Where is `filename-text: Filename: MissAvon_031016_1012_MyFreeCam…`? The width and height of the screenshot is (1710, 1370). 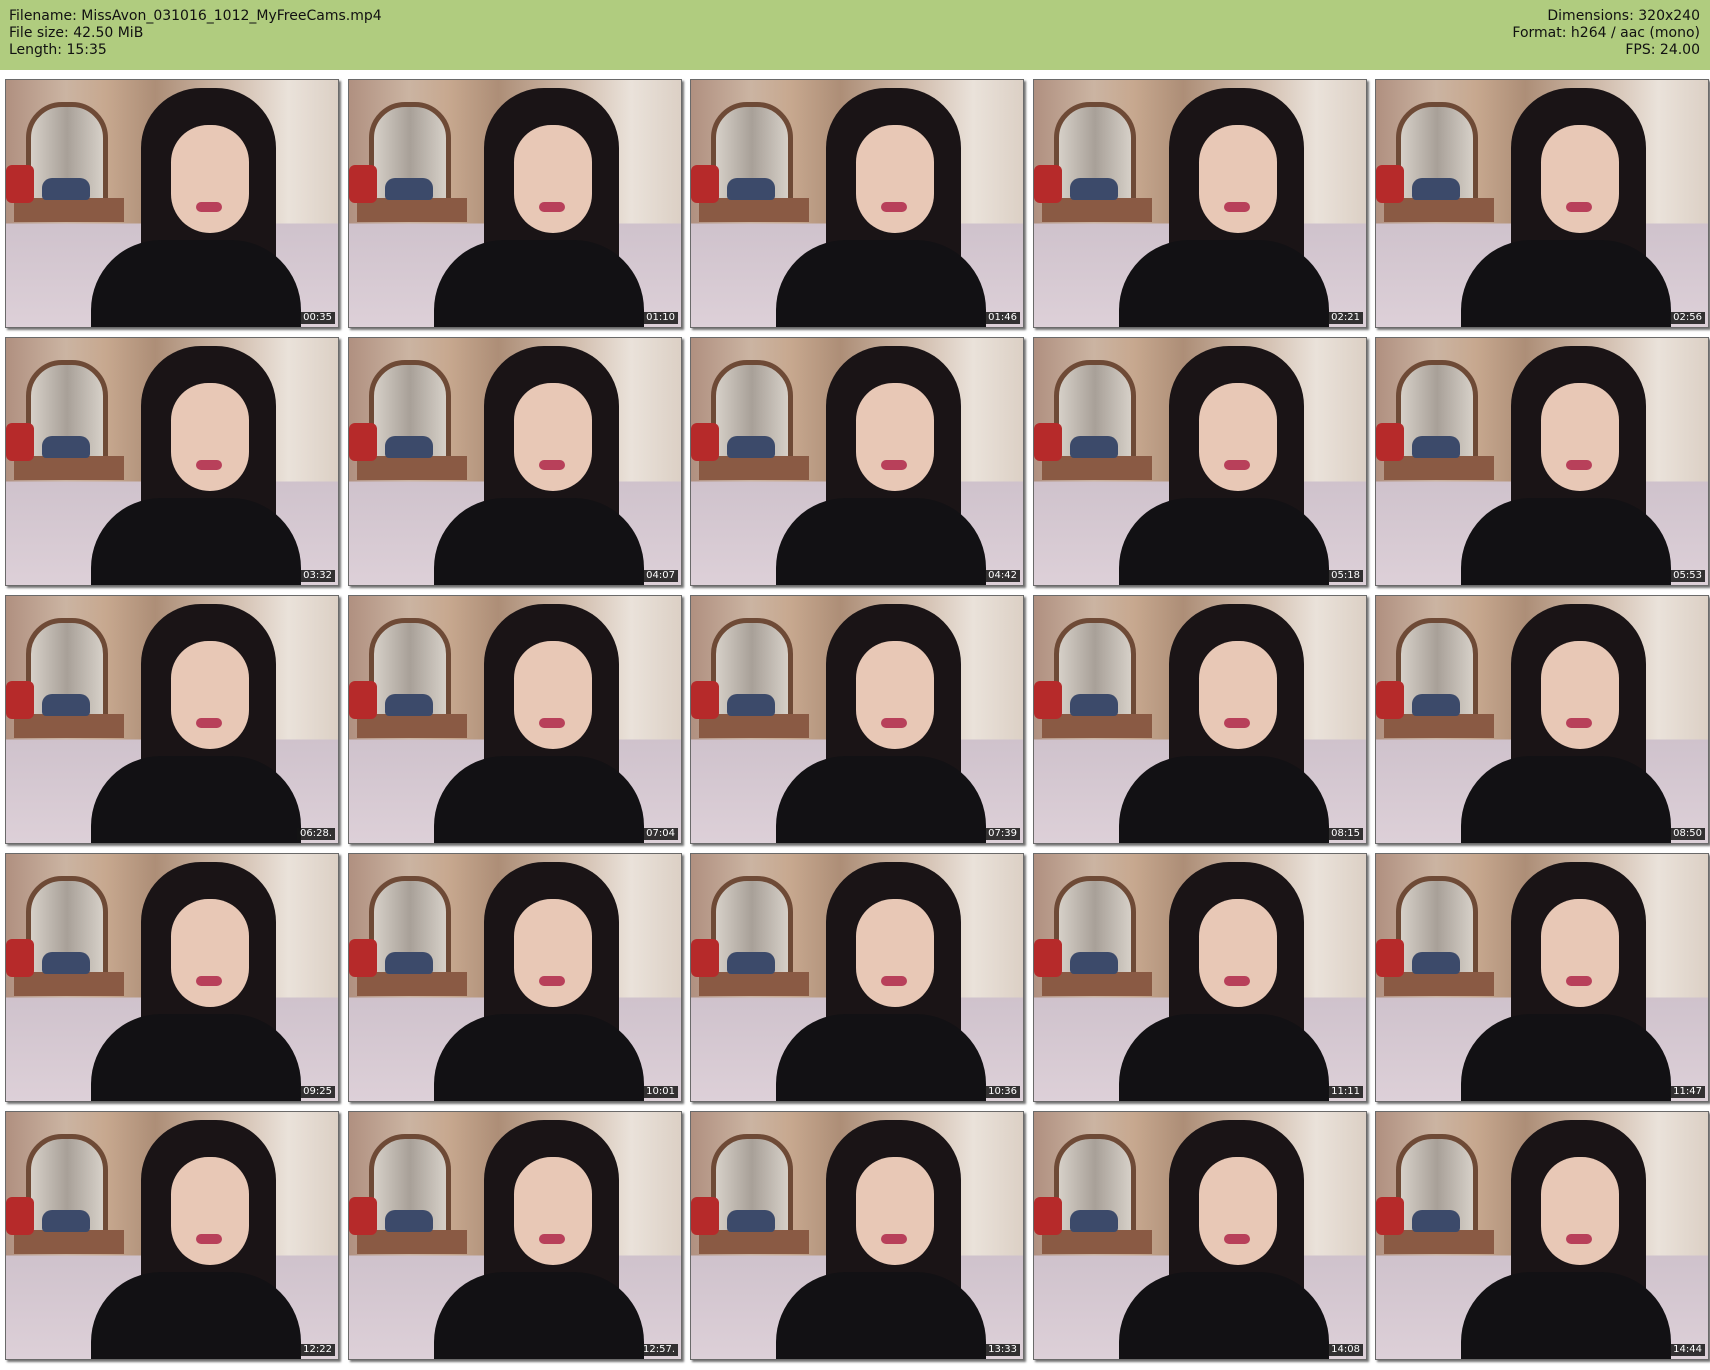
filename-text: Filename: MissAvon_031016_1012_MyFreeCam… is located at coordinates (195, 16).